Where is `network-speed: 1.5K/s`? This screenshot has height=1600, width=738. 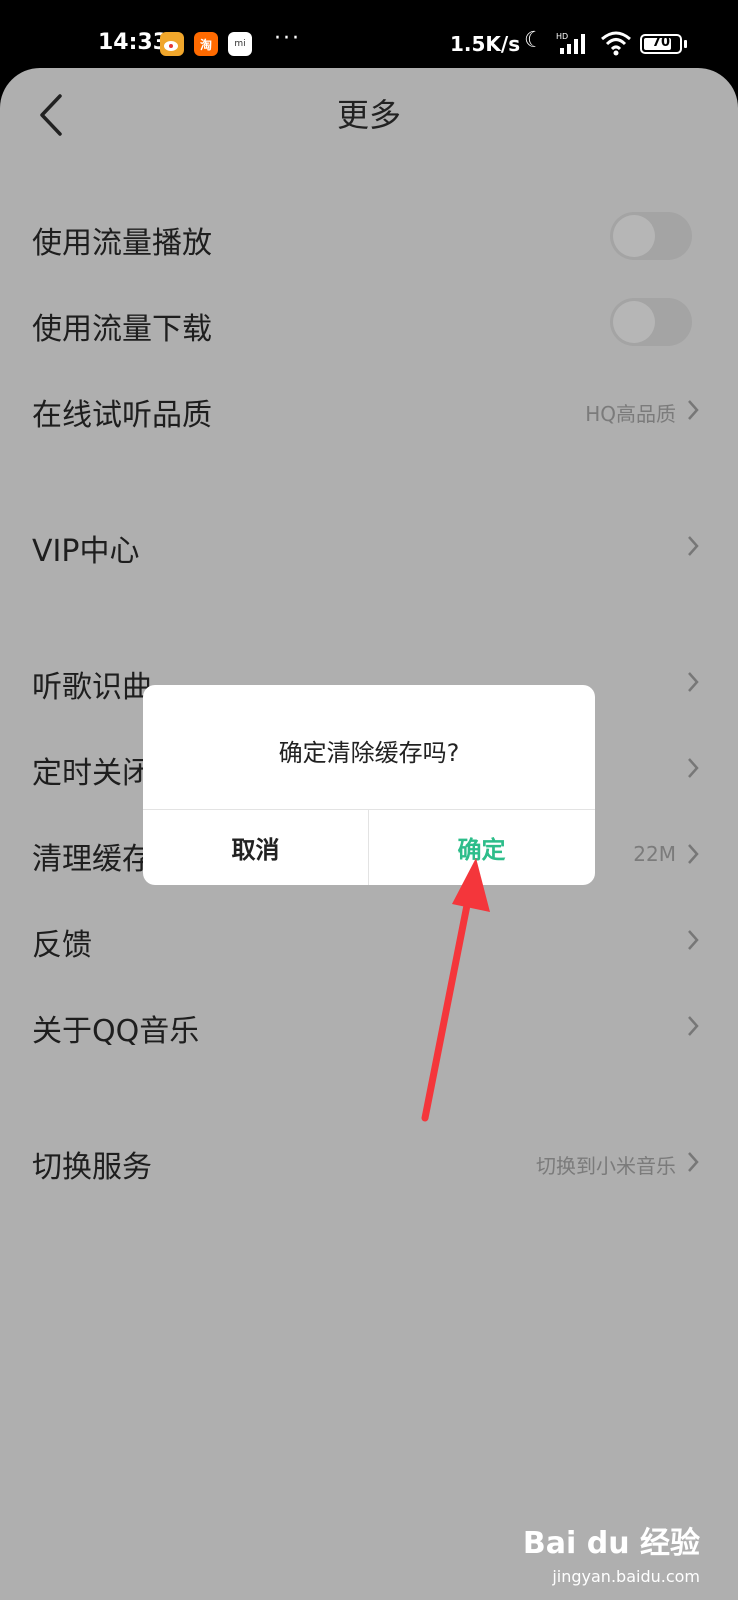 network-speed: 1.5K/s is located at coordinates (485, 44).